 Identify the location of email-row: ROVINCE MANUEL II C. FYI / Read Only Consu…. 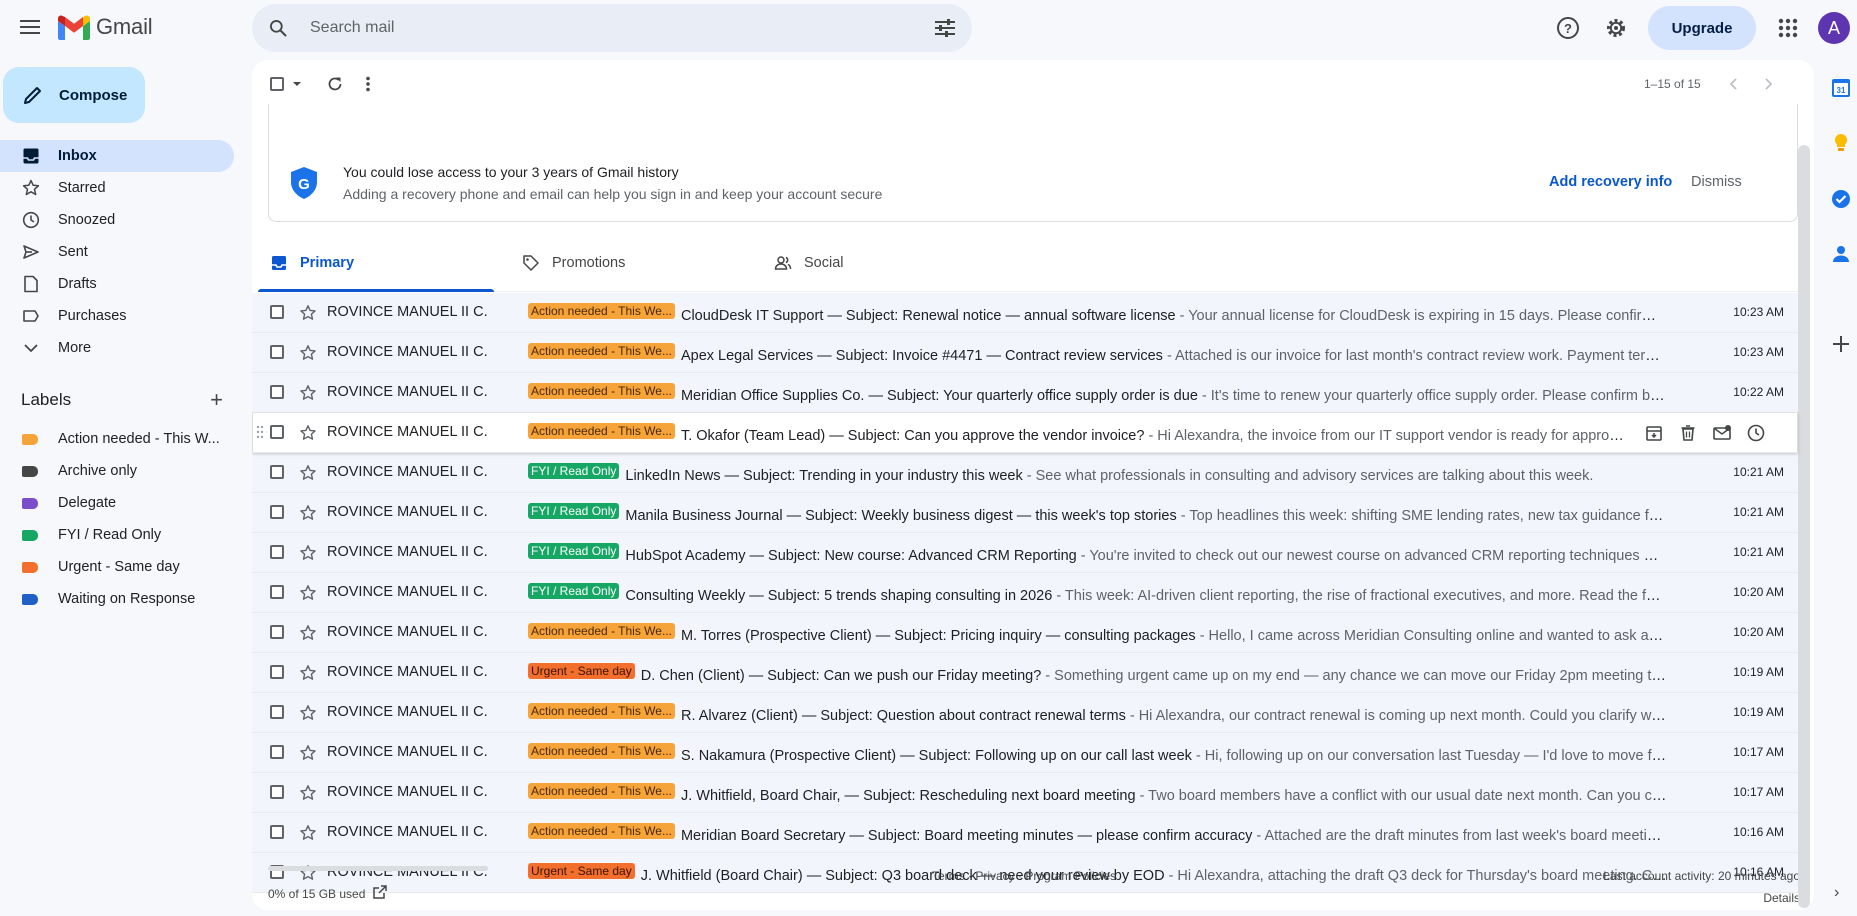
(1025, 593).